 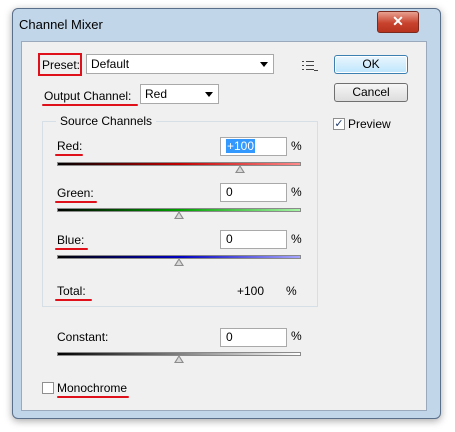 What do you see at coordinates (48, 388) in the screenshot?
I see `monochrome-checkbox` at bounding box center [48, 388].